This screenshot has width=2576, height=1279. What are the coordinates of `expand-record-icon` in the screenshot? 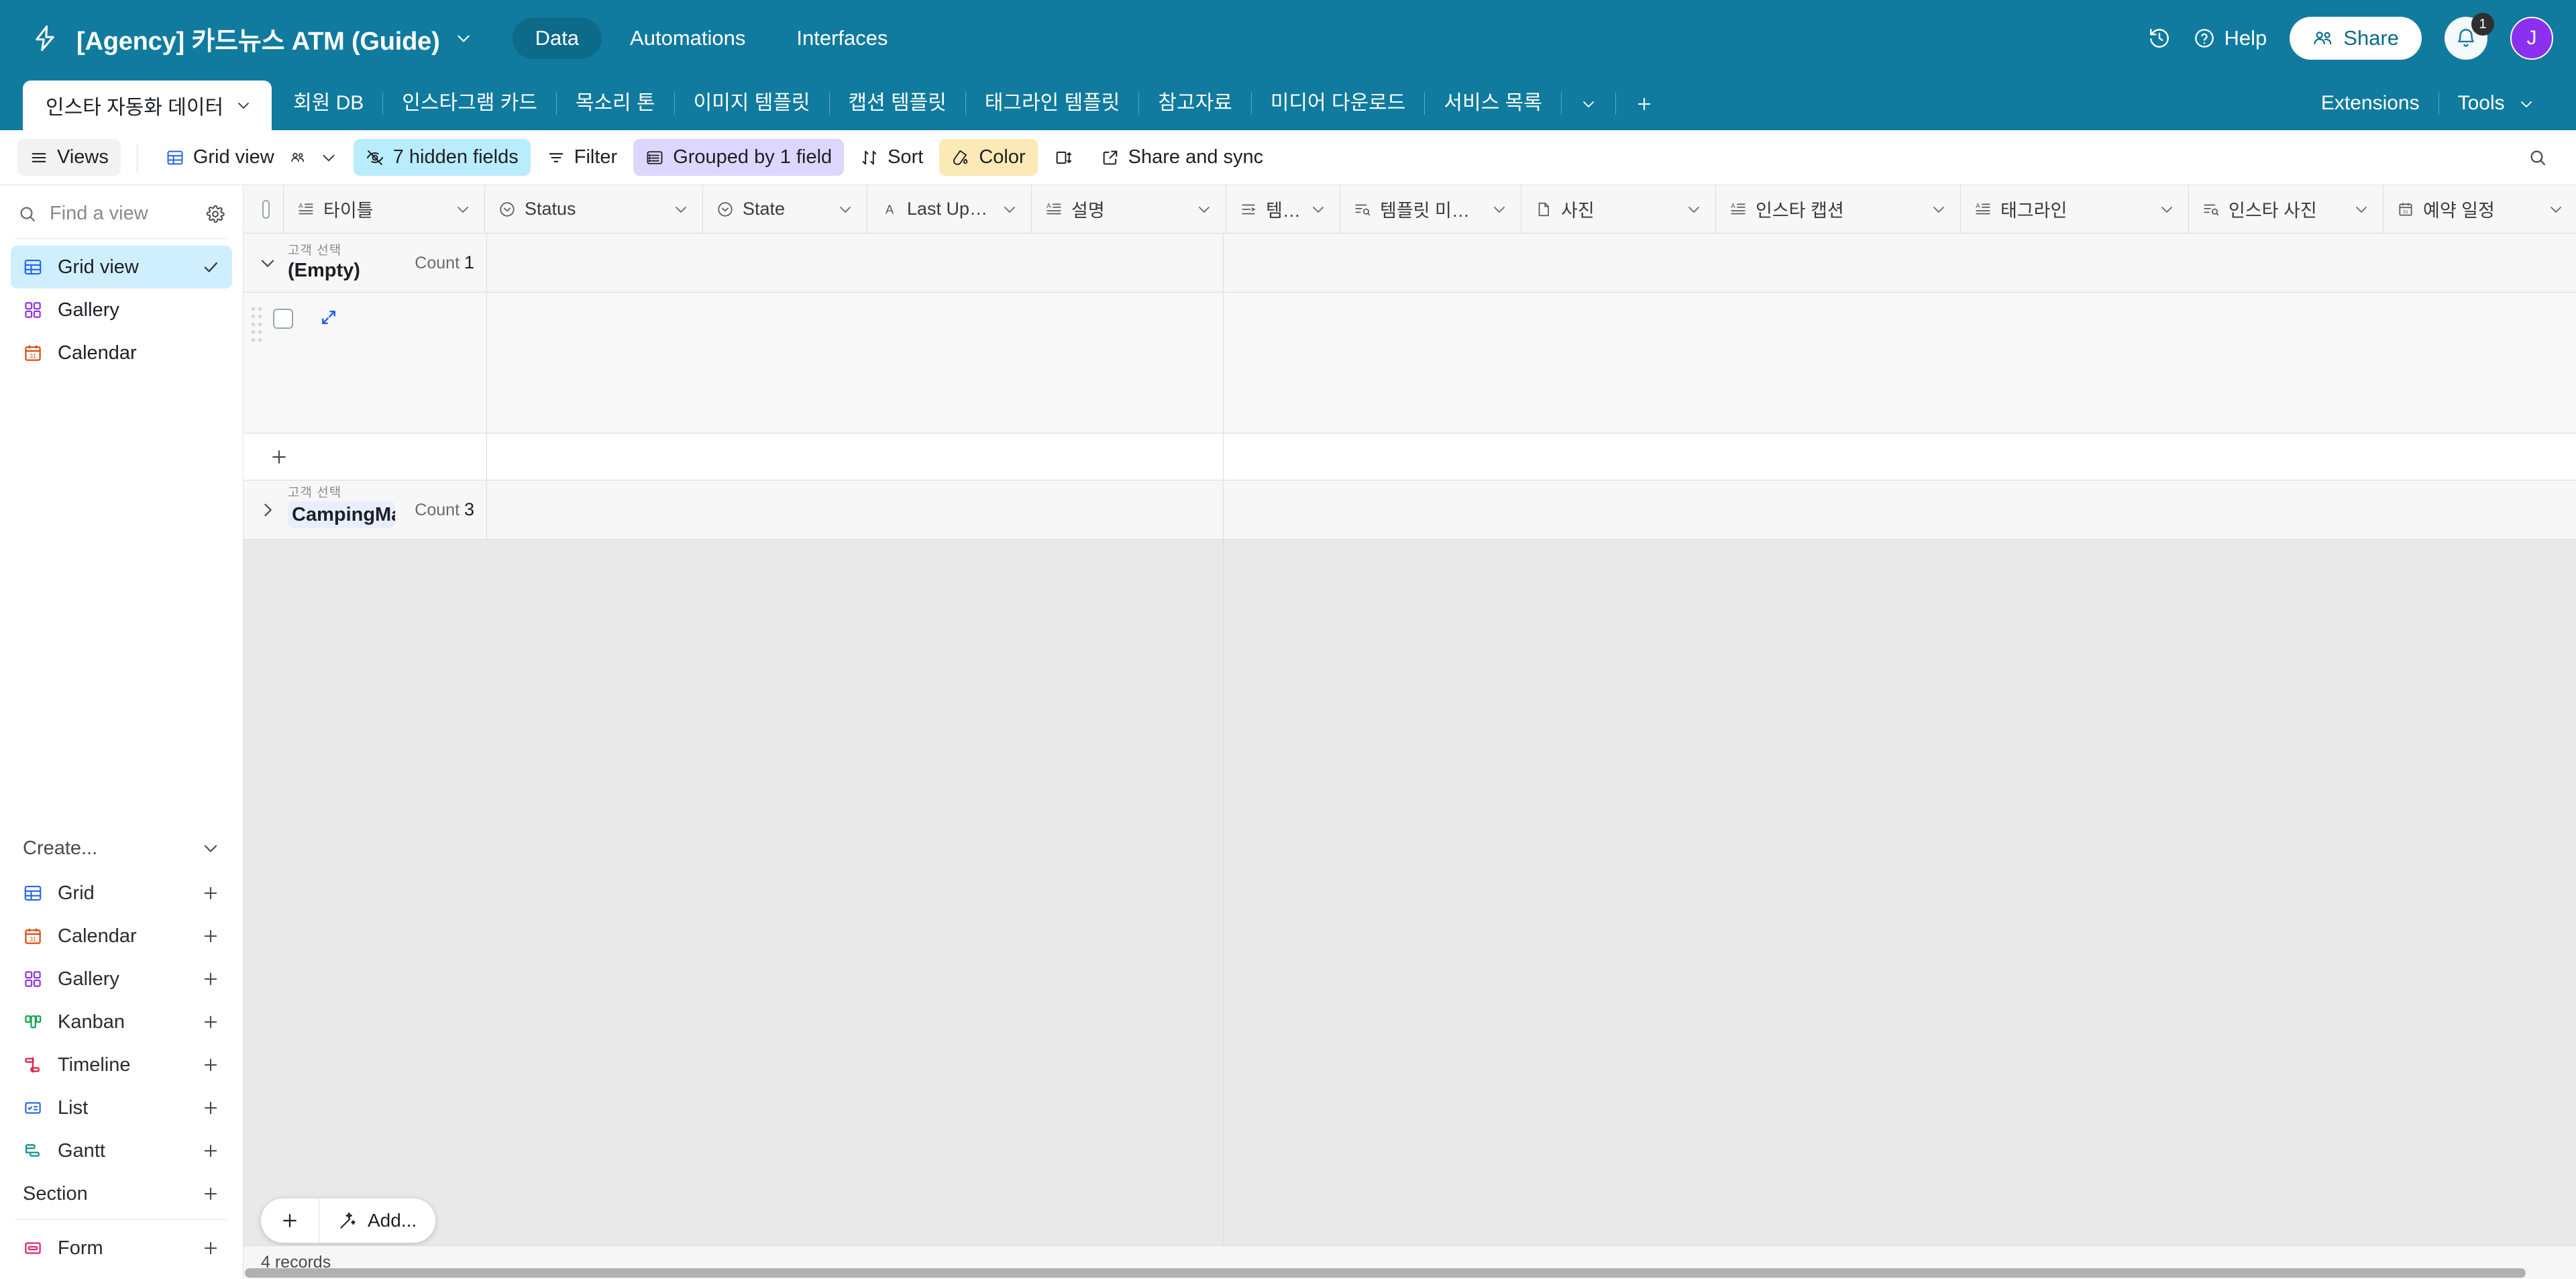 It's located at (329, 317).